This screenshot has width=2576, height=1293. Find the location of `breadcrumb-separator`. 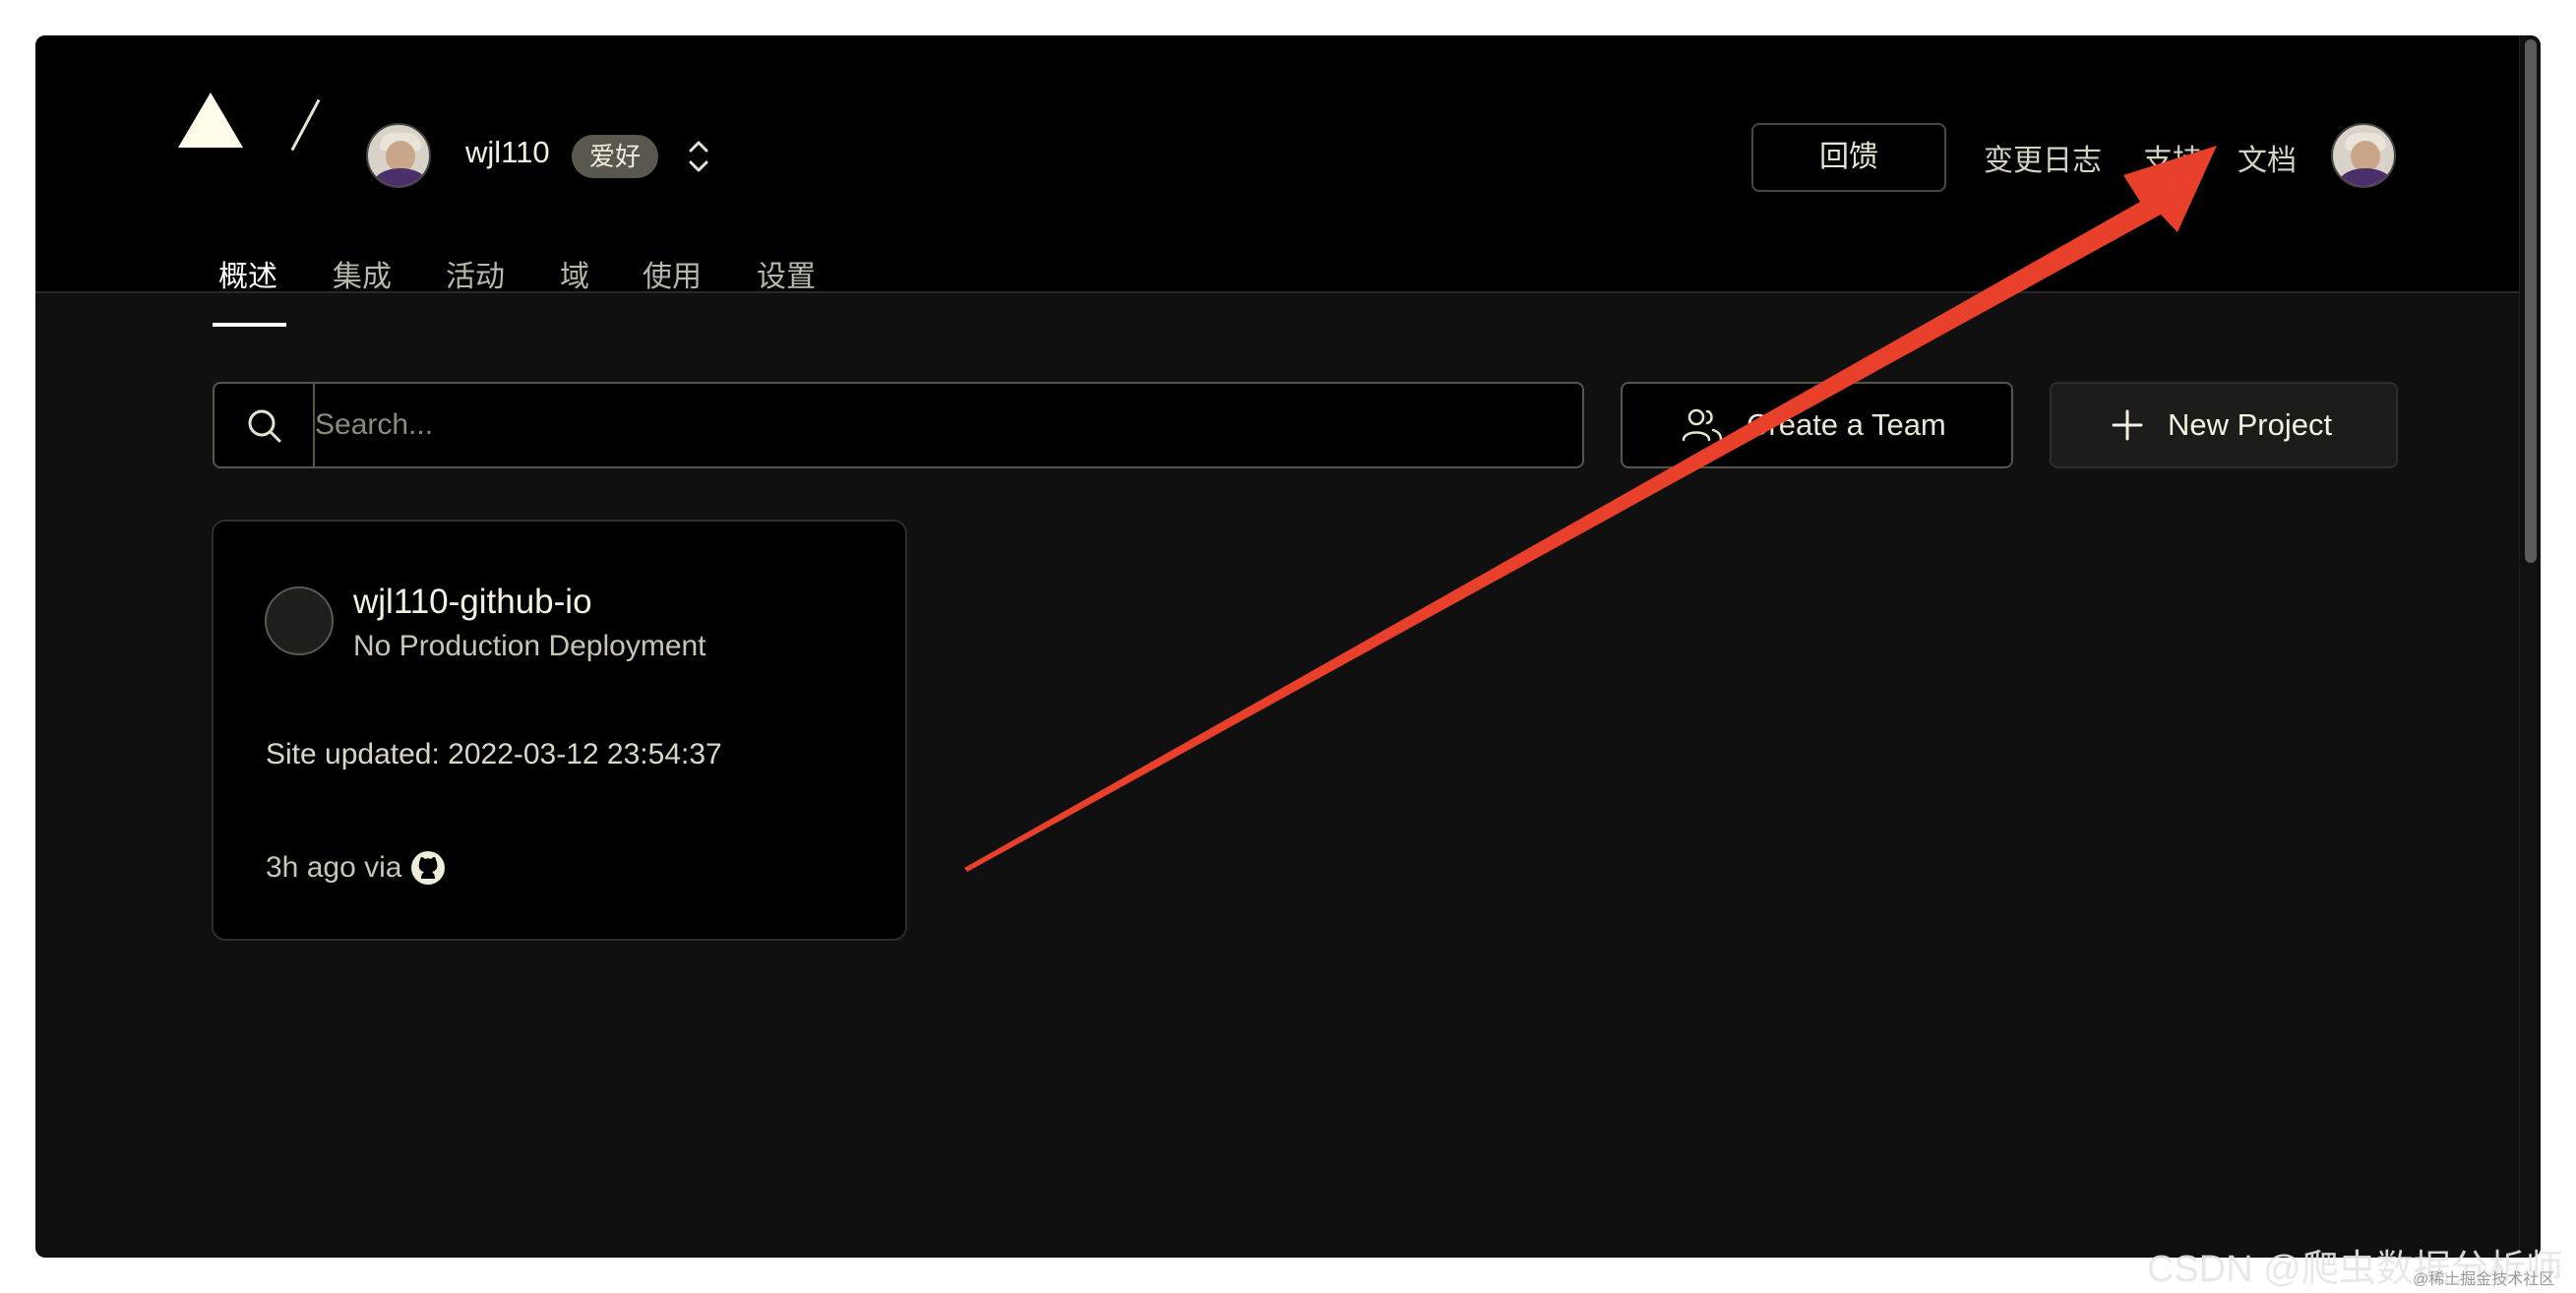

breadcrumb-separator is located at coordinates (305, 125).